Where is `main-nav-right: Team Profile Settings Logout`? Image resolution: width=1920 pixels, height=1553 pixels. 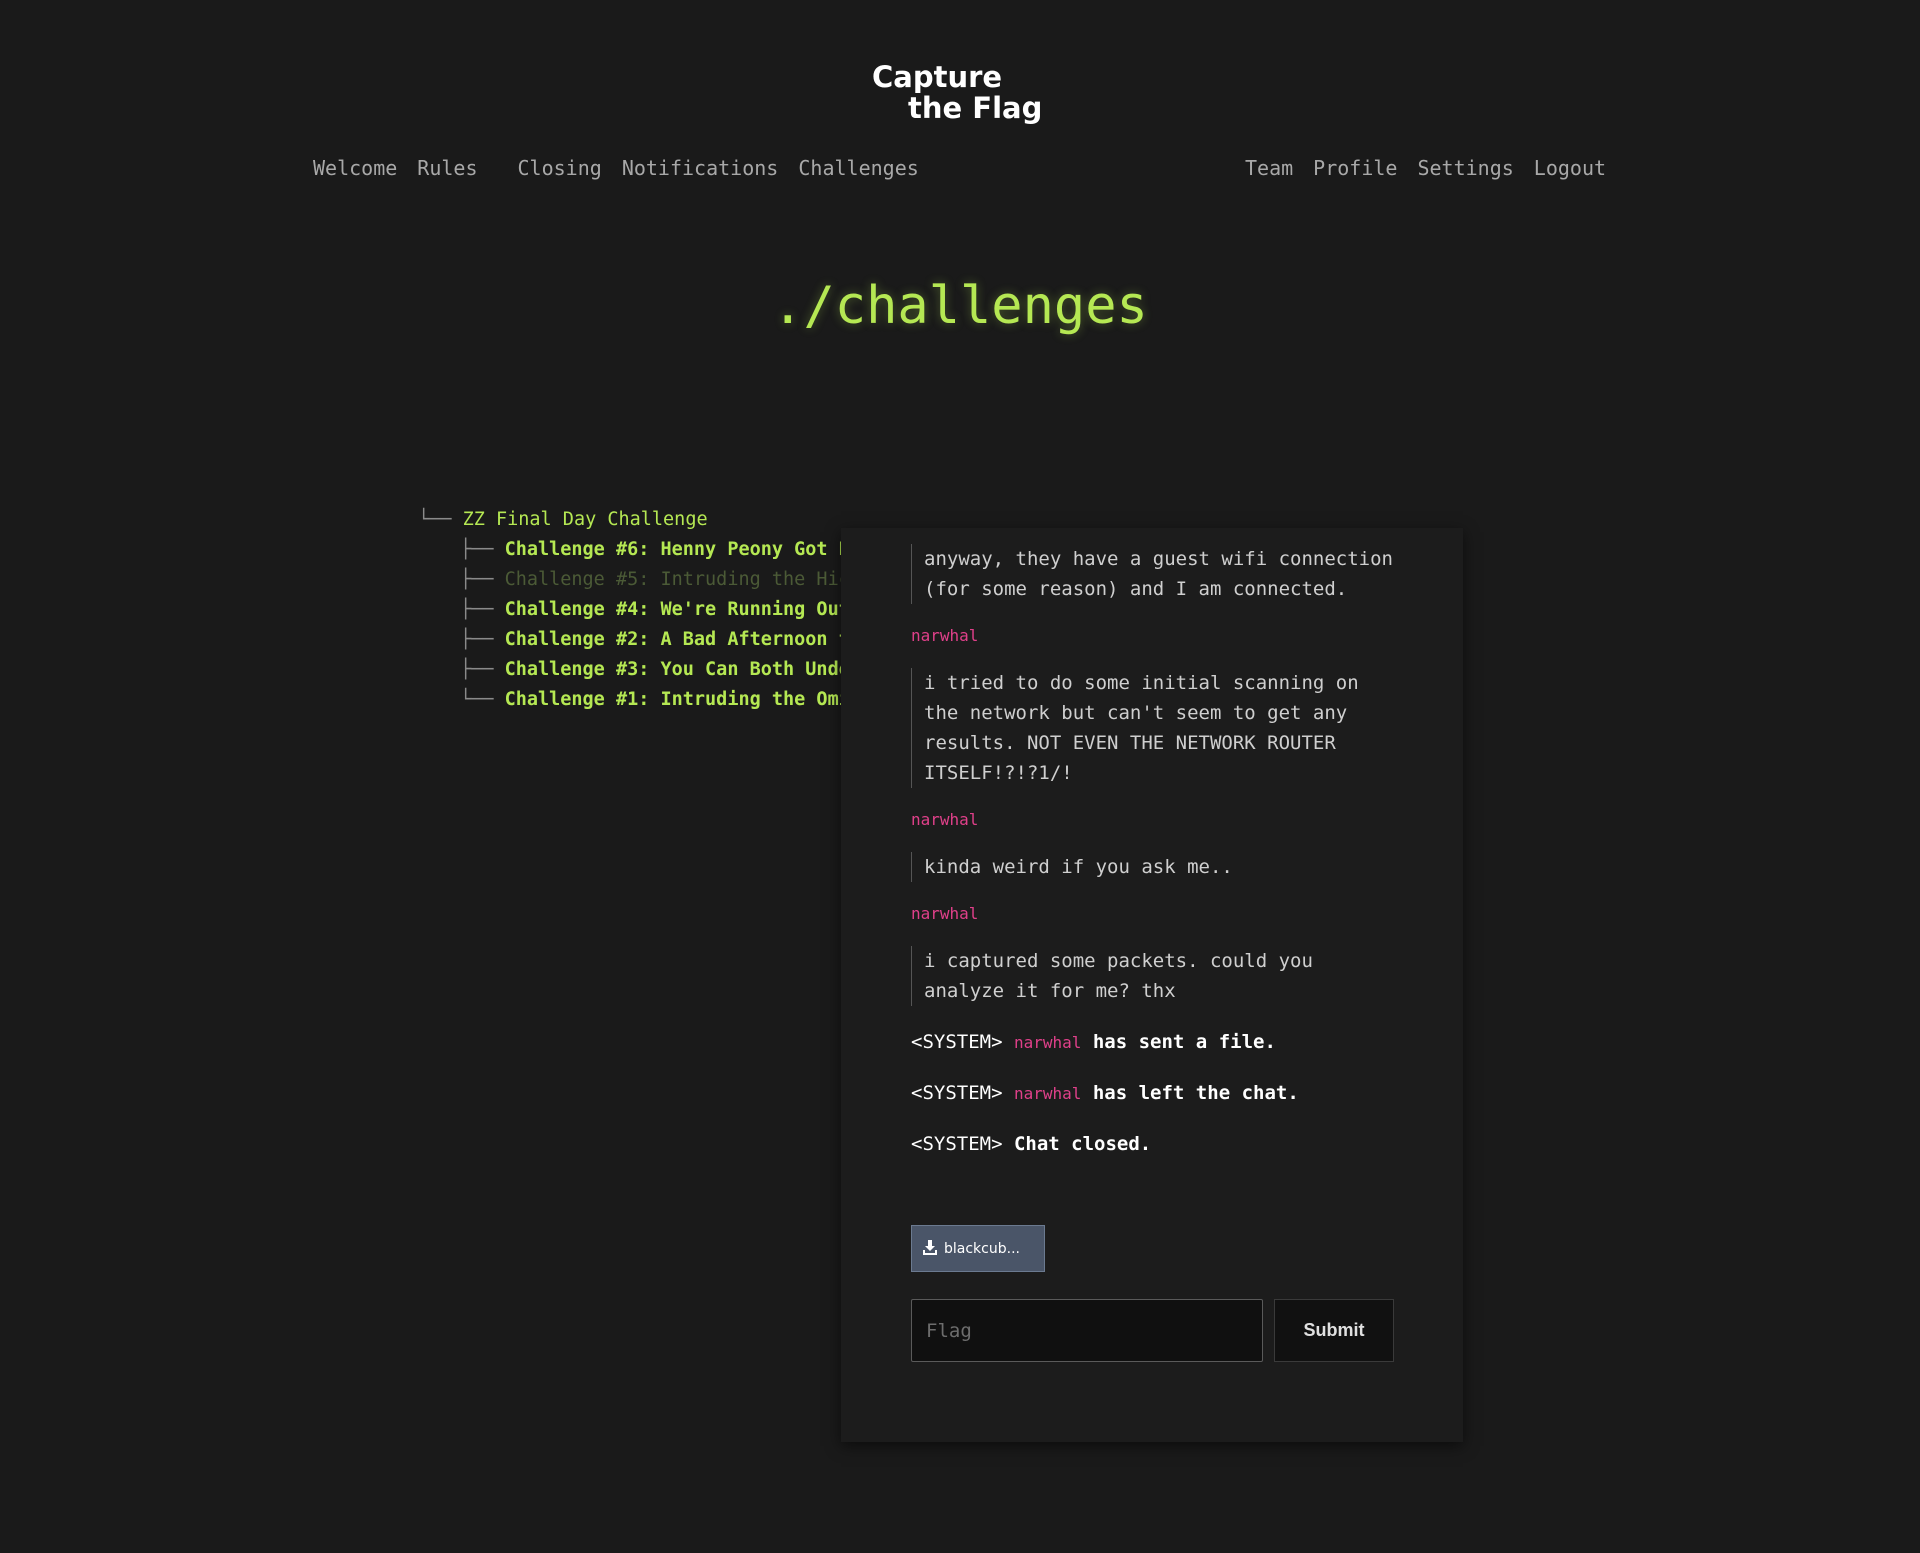
main-nav-right: Team Profile Settings Logout is located at coordinates (1435, 168).